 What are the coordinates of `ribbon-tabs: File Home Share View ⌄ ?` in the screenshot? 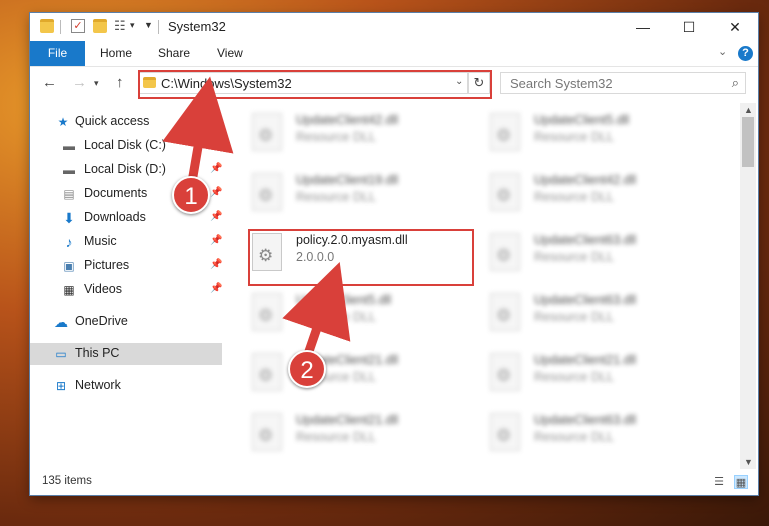 It's located at (394, 54).